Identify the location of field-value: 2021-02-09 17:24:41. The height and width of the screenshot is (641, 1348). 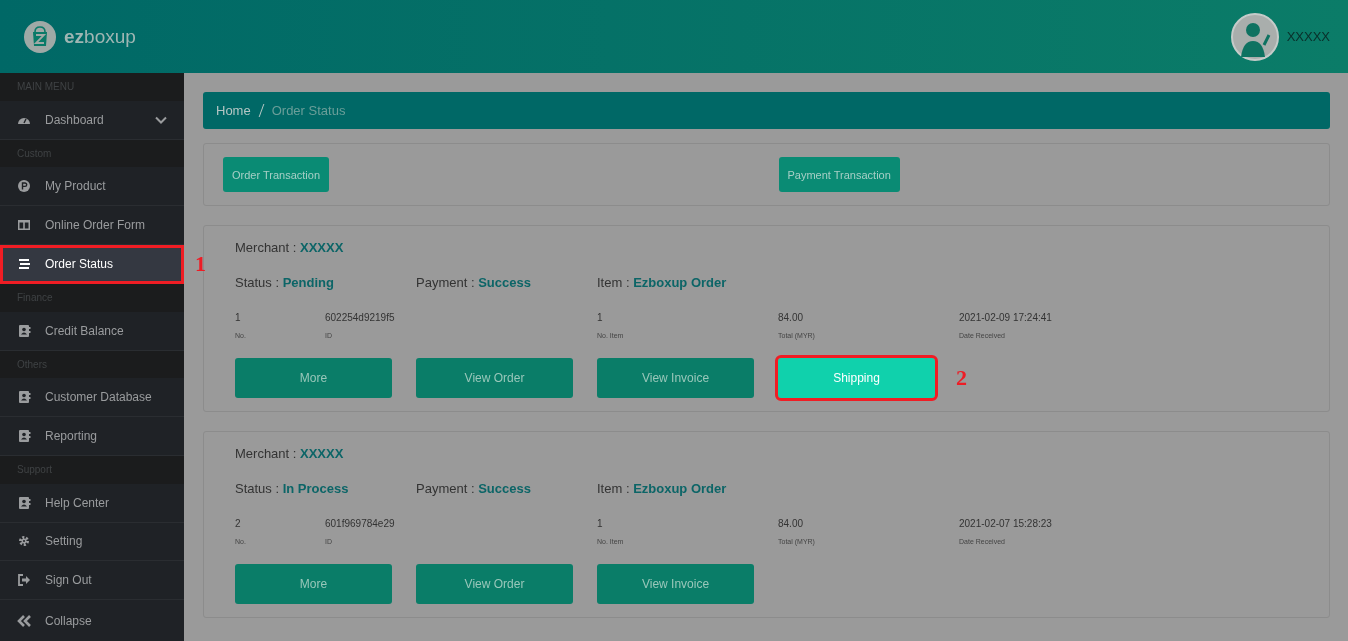
(1006, 317).